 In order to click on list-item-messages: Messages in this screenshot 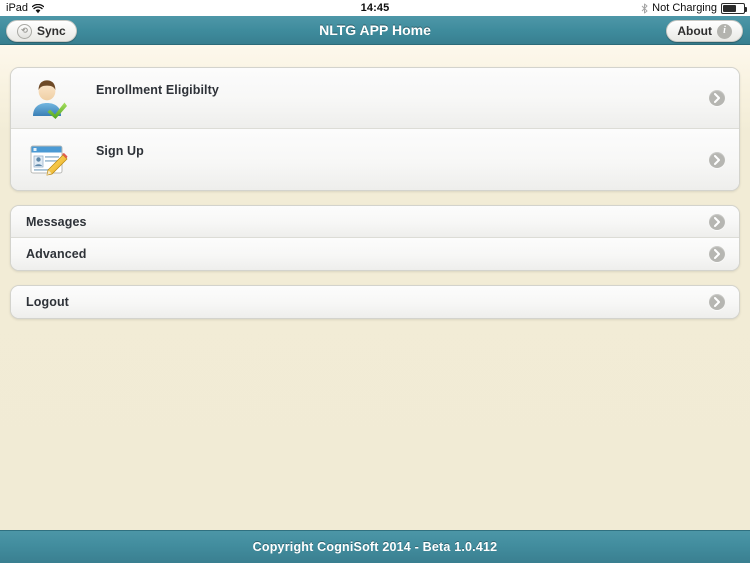, I will do `click(375, 222)`.